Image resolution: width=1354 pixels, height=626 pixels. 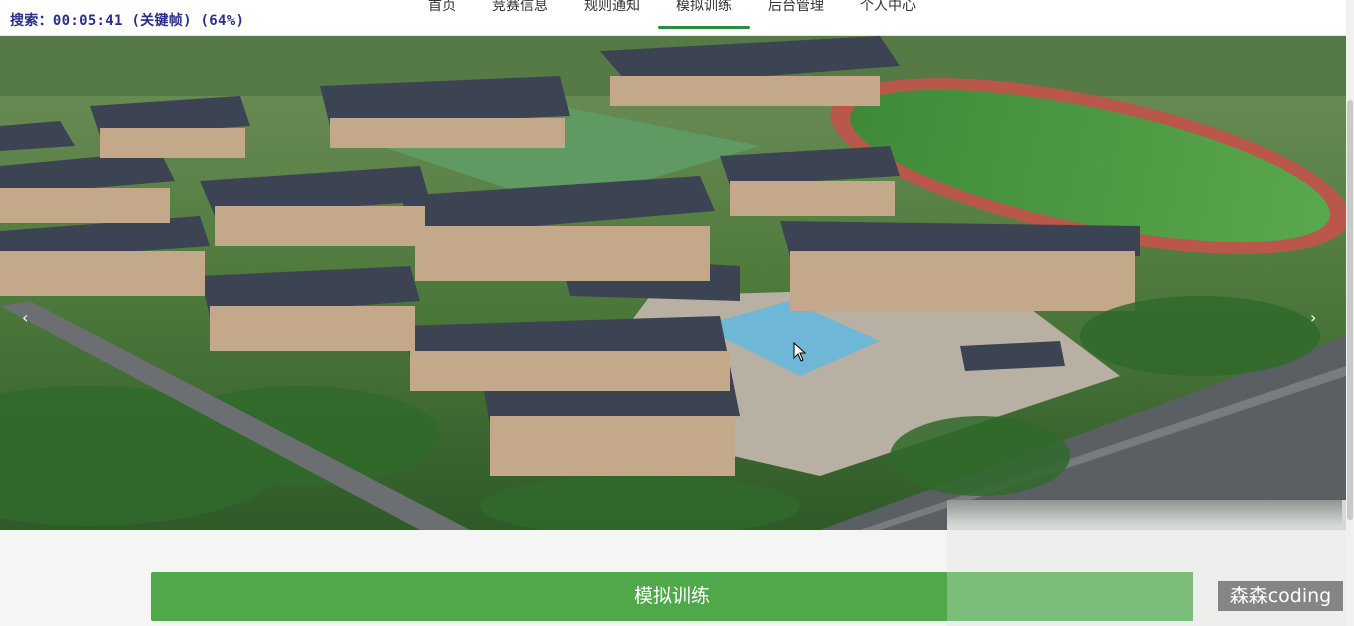 What do you see at coordinates (612, 16) in the screenshot?
I see `nav-item-rules-notice: 规则通知` at bounding box center [612, 16].